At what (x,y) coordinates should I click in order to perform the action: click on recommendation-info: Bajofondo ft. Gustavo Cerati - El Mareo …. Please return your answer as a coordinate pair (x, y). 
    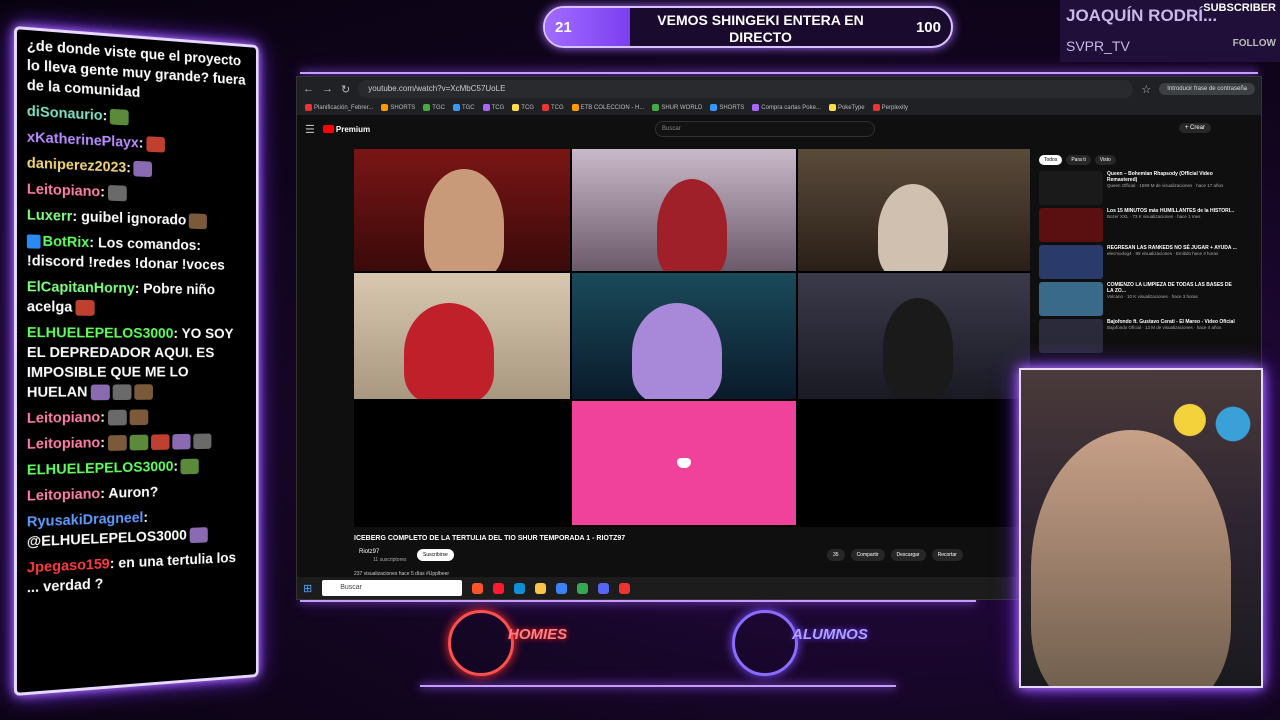
    Looking at the image, I should click on (1171, 337).